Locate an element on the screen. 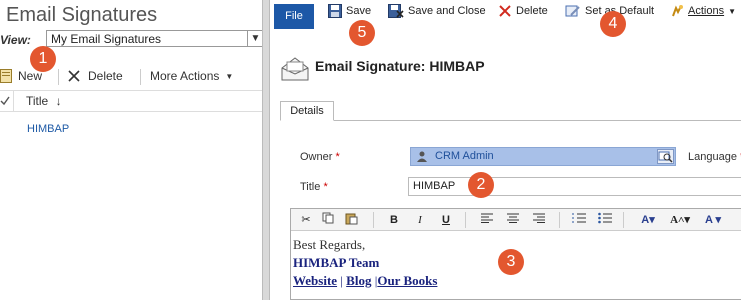  file-button: File is located at coordinates (294, 16).